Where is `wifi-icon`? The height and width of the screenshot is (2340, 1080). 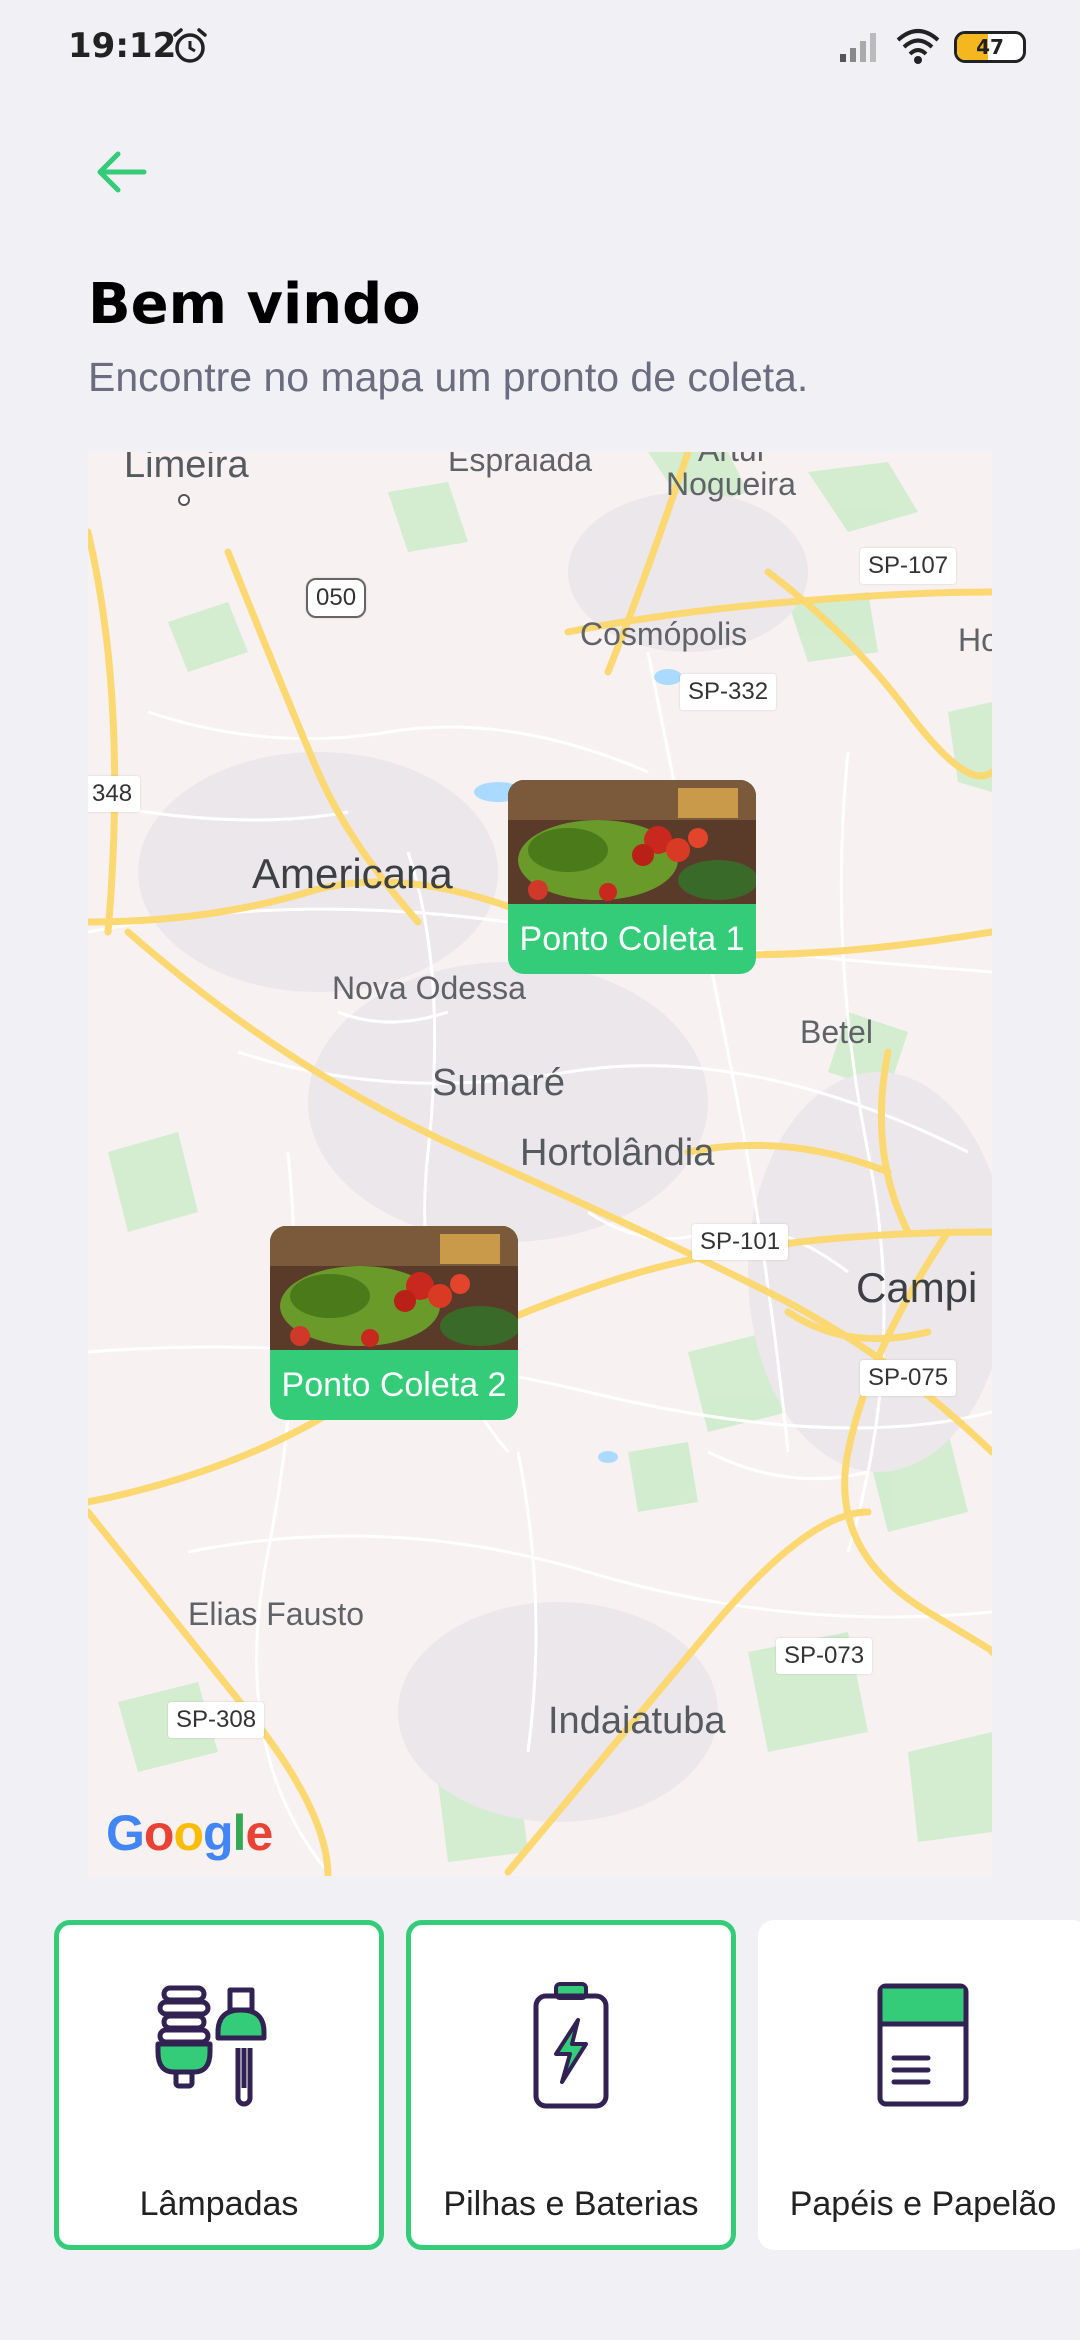
wifi-icon is located at coordinates (918, 46).